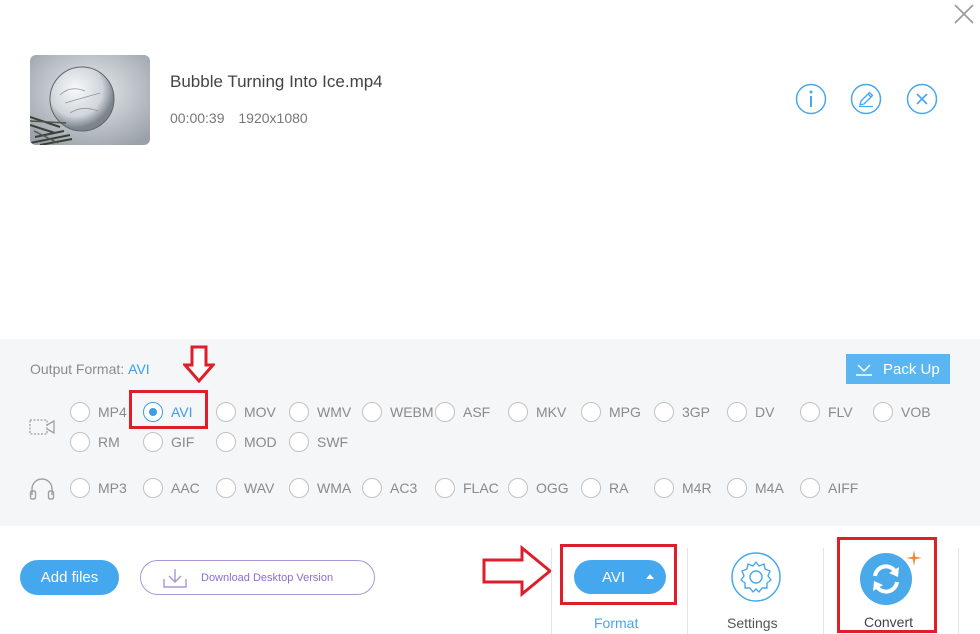  What do you see at coordinates (538, 488) in the screenshot?
I see `format-option-ogg: OGG` at bounding box center [538, 488].